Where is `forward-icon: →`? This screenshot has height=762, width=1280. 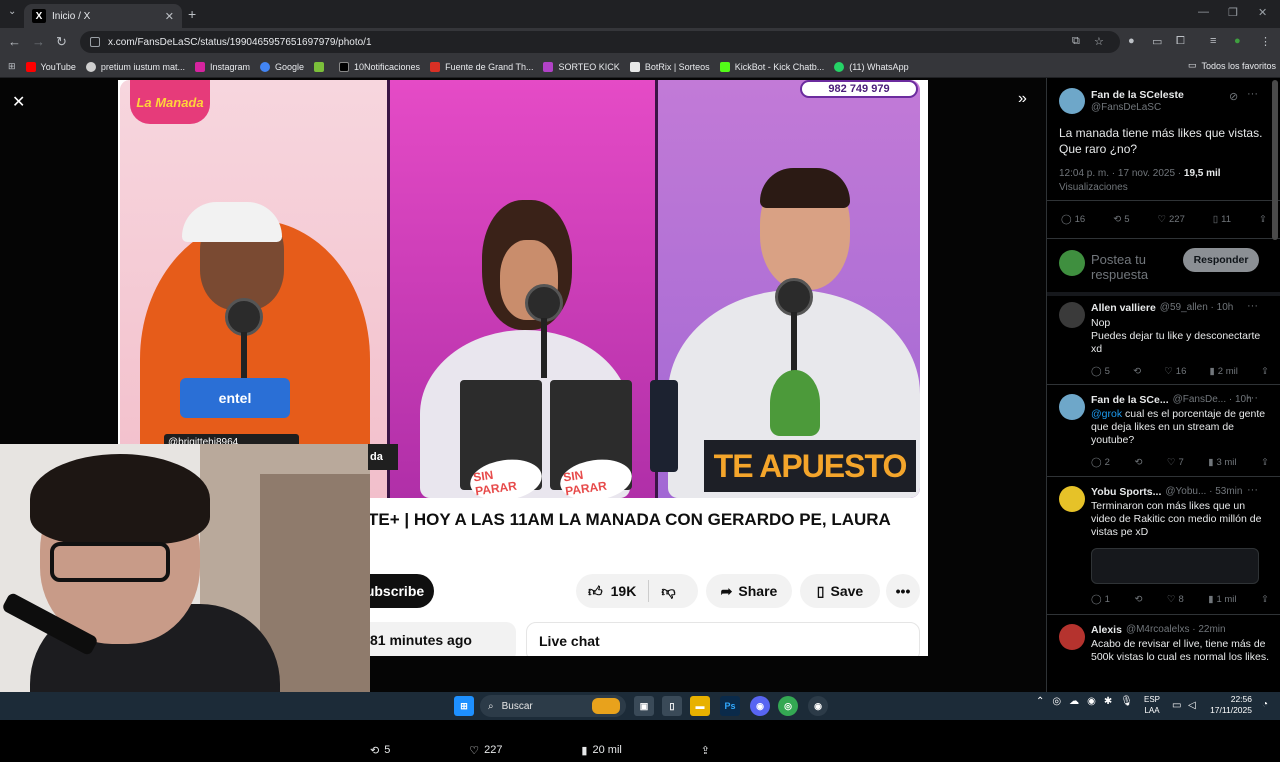 forward-icon: → is located at coordinates (38, 41).